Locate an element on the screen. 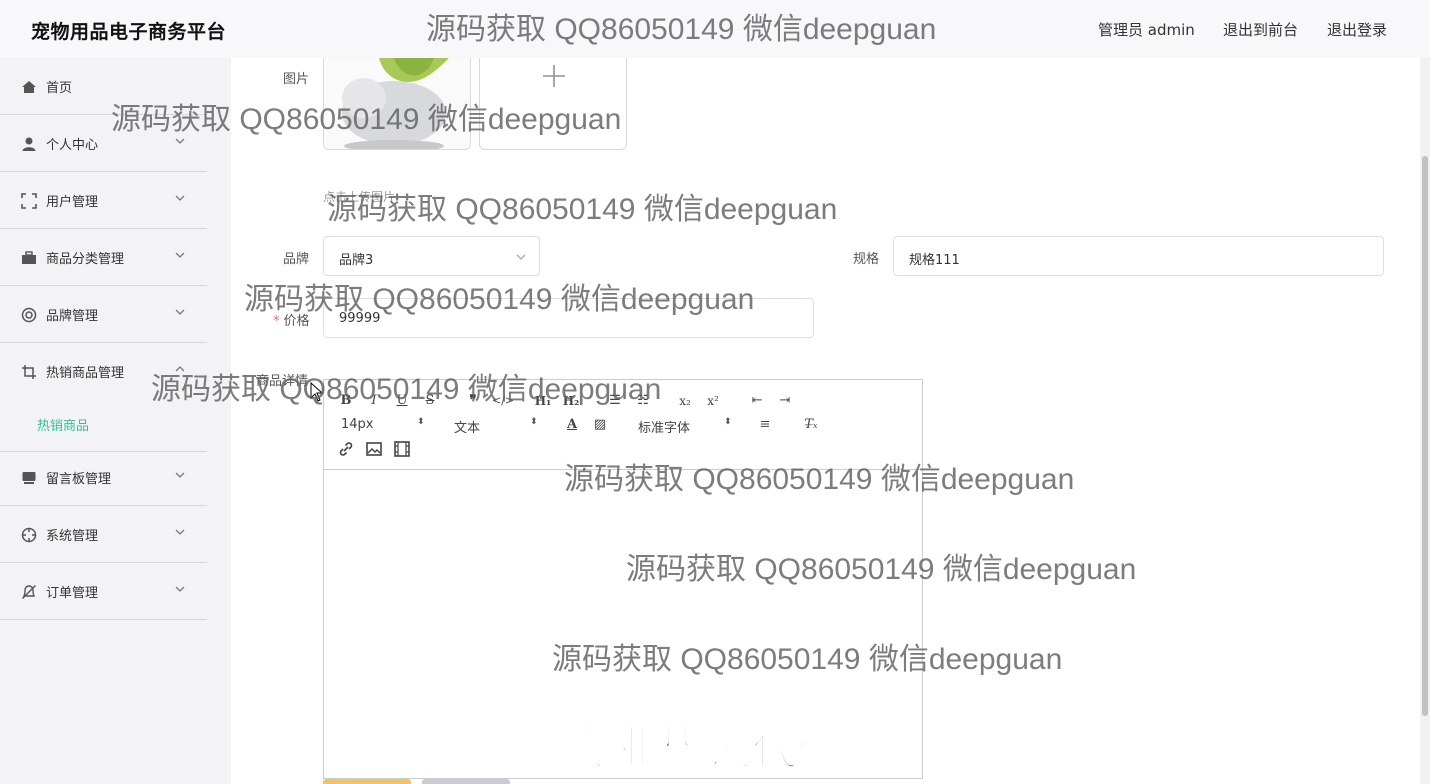 Image resolution: width=1430 pixels, height=784 pixels. compass-icon is located at coordinates (29, 535).